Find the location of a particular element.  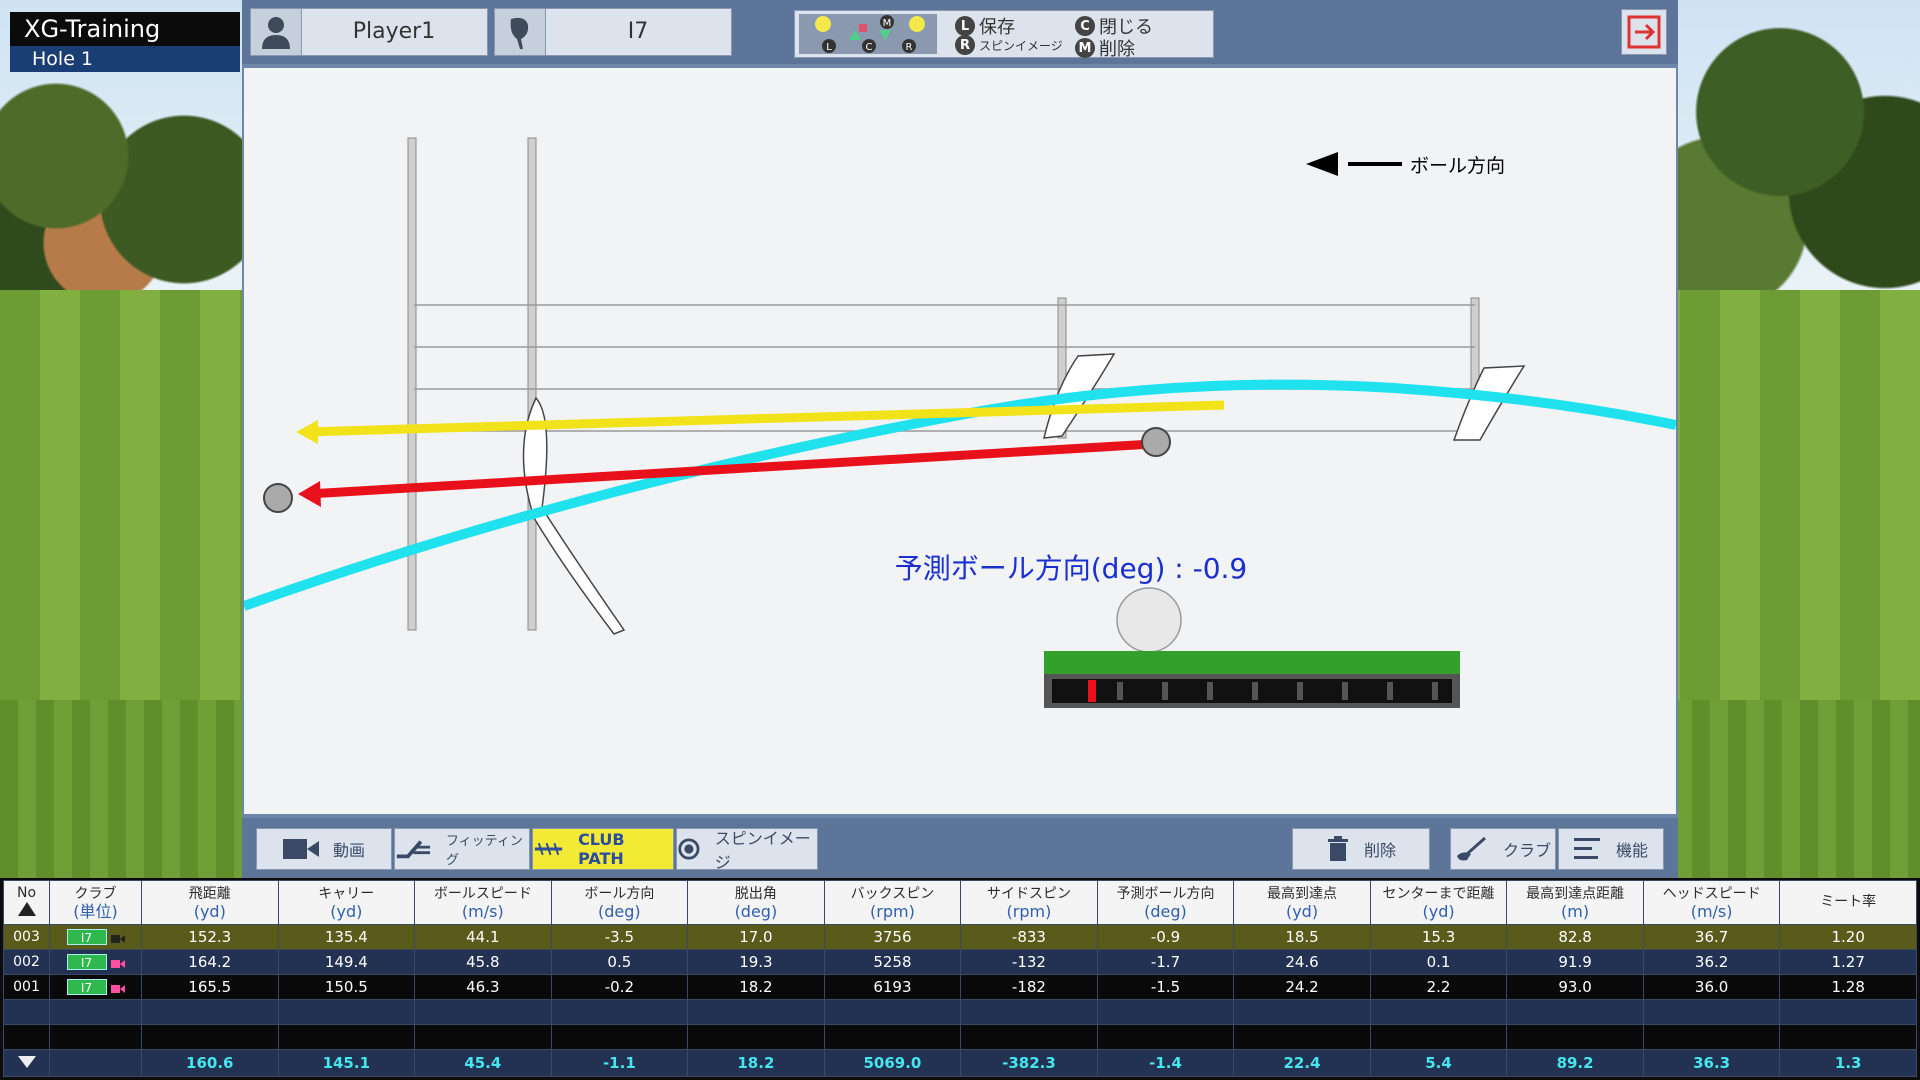

fitting-button: フィッティング is located at coordinates (462, 849).